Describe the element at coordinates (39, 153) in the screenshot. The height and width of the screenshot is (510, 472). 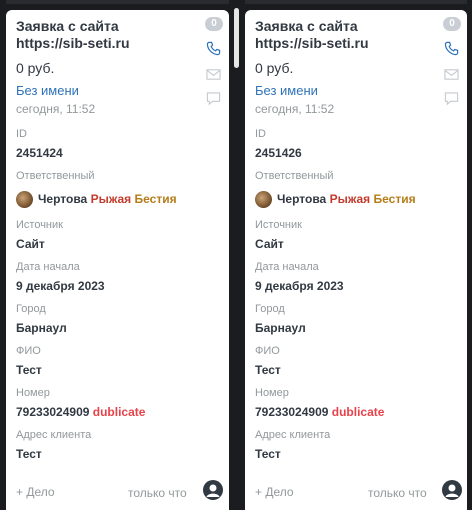
I see `field-value-id: 2451424` at that location.